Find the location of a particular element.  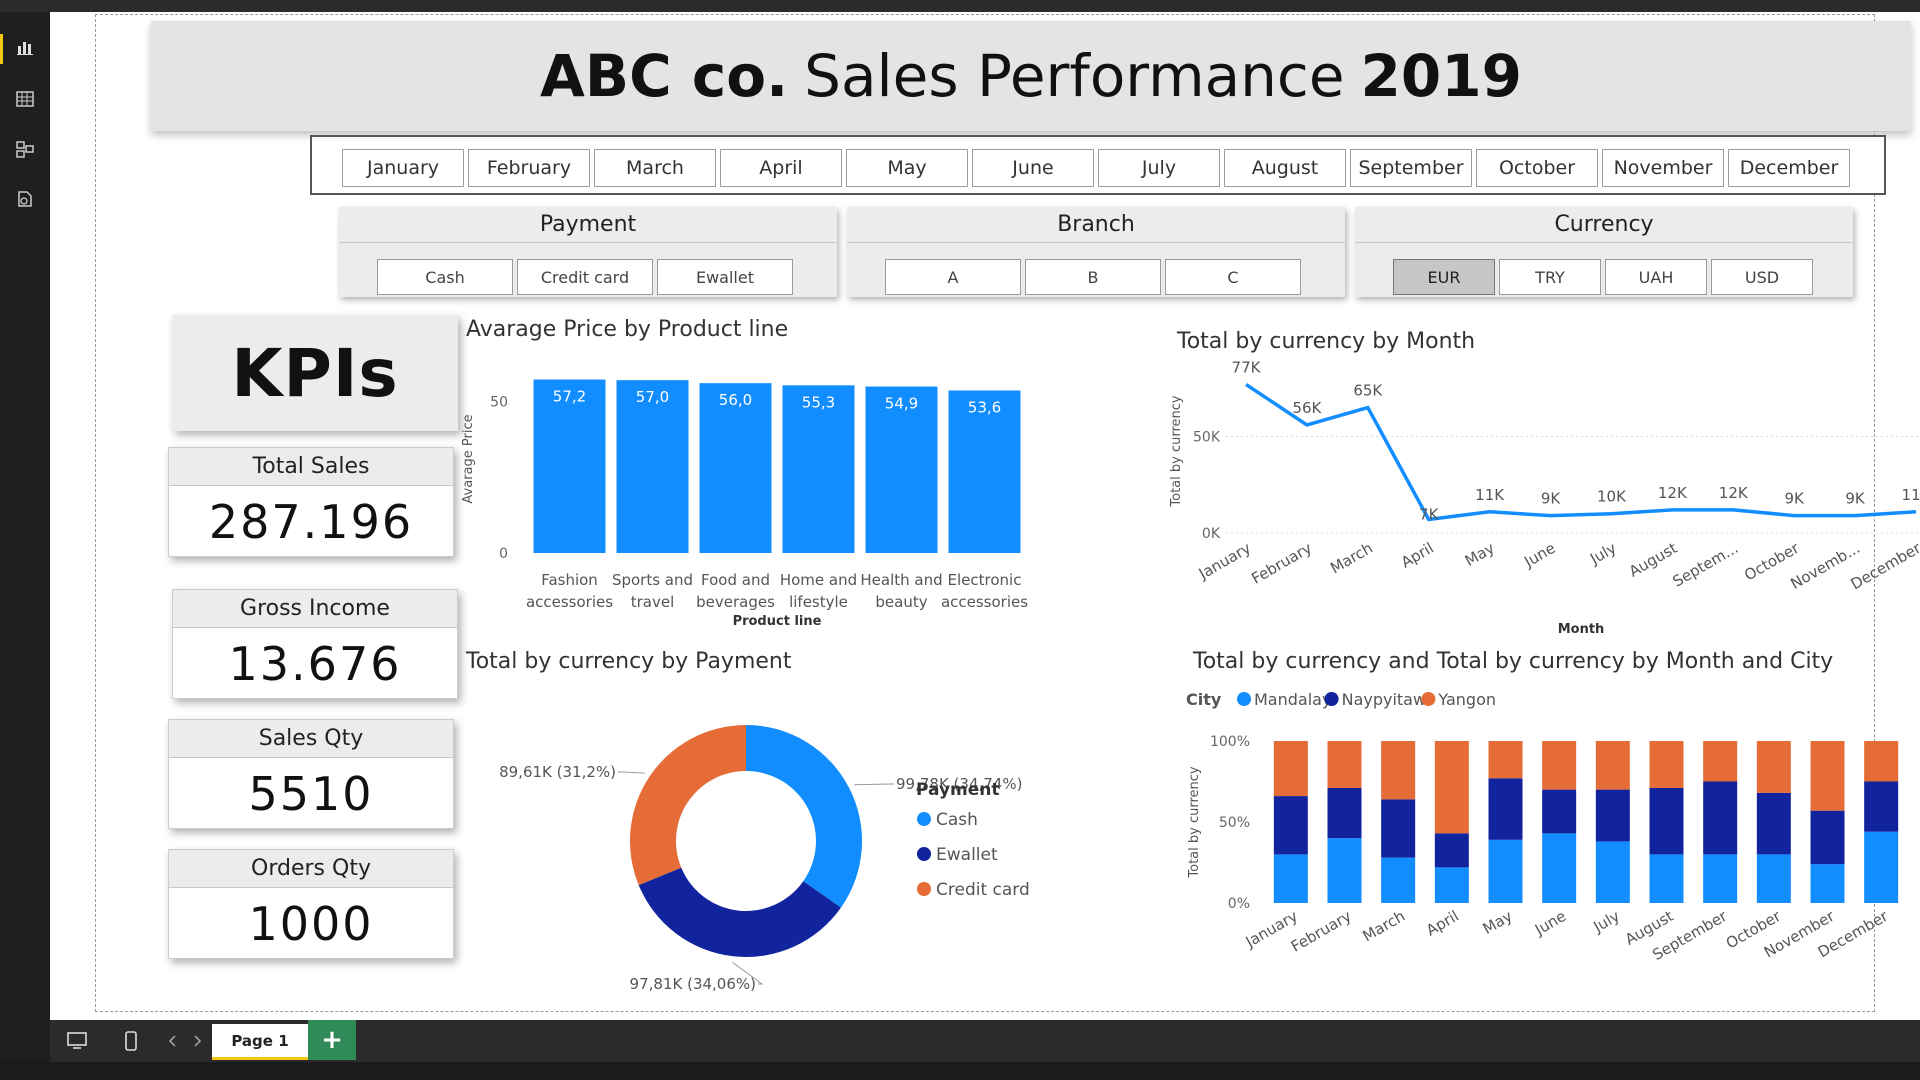

title-company: ABC co. is located at coordinates (664, 76).